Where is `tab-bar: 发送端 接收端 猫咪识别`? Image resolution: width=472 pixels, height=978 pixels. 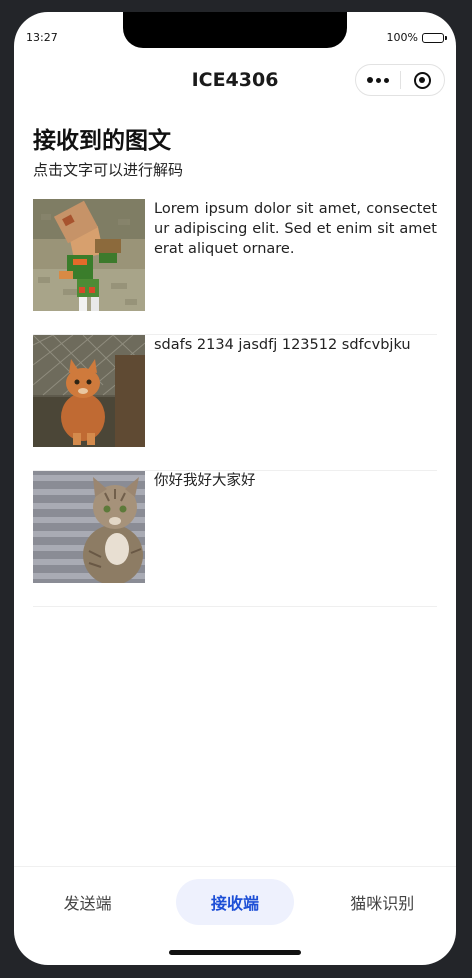 tab-bar: 发送端 接收端 猫咪识别 is located at coordinates (235, 901).